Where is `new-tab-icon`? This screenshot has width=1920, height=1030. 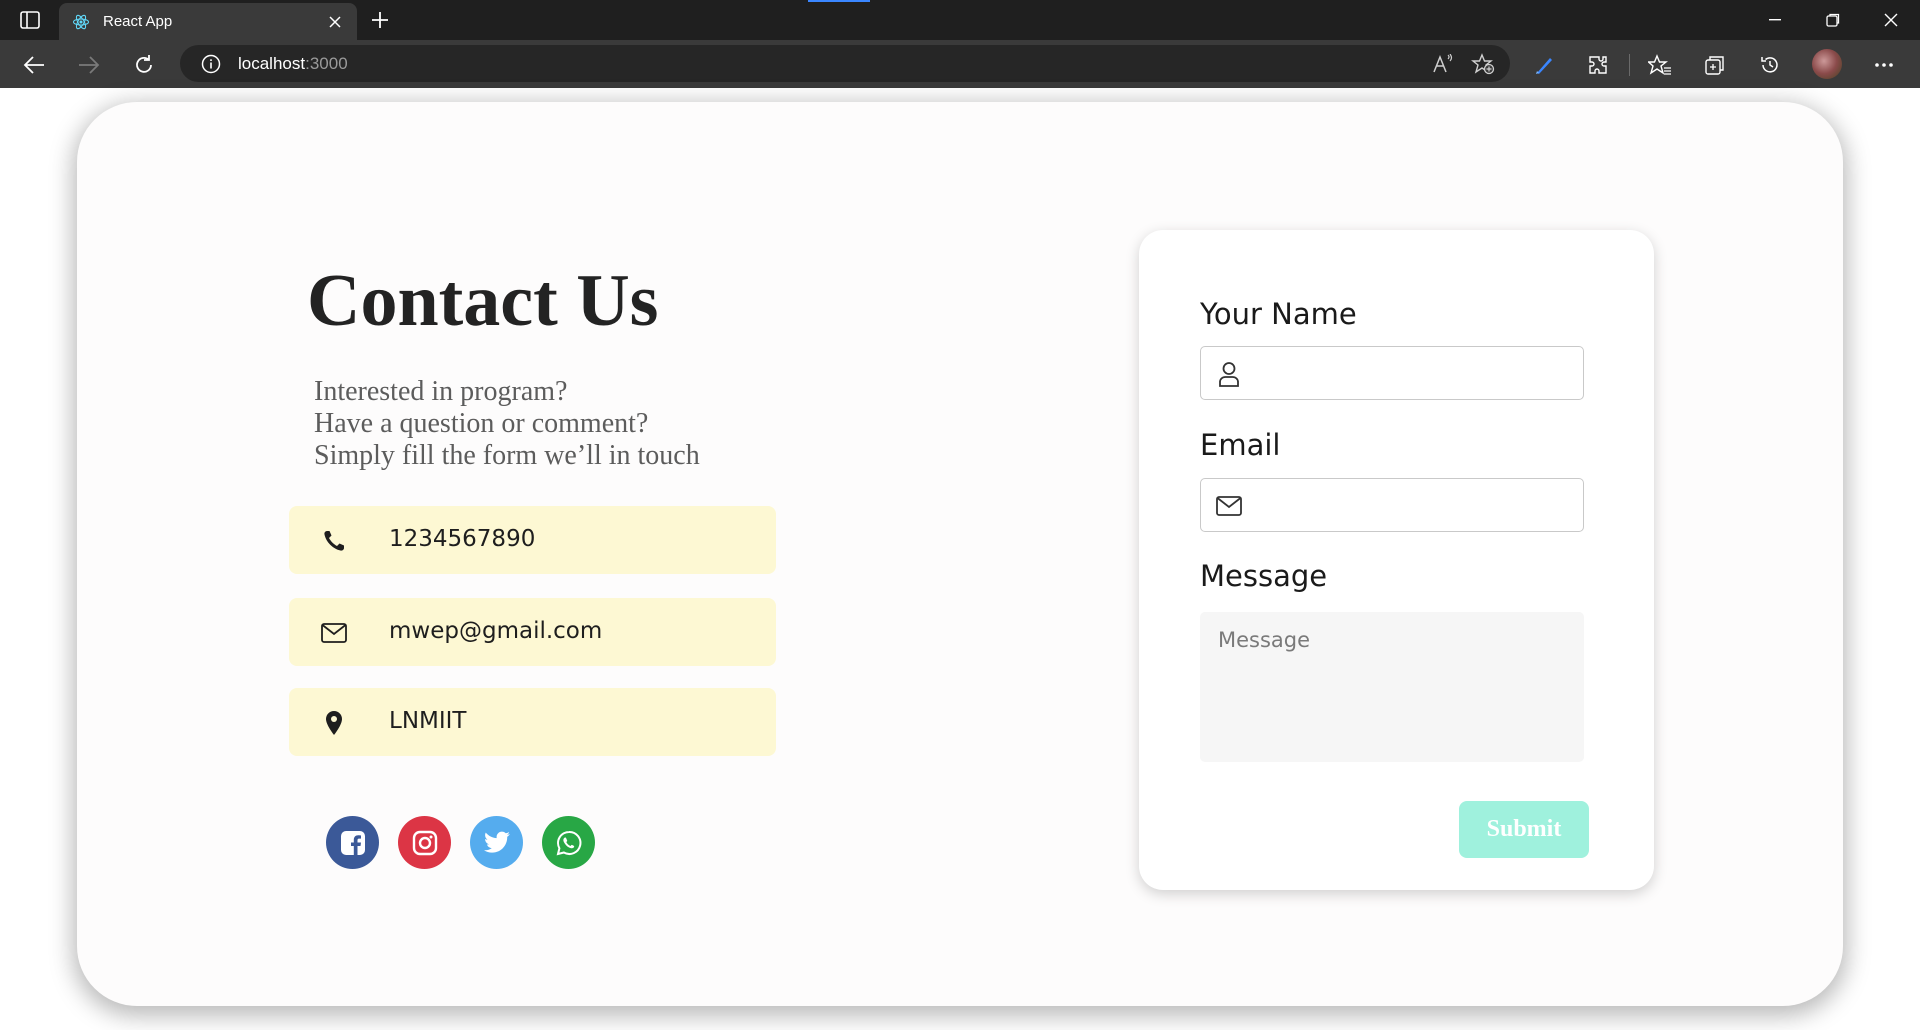 new-tab-icon is located at coordinates (380, 20).